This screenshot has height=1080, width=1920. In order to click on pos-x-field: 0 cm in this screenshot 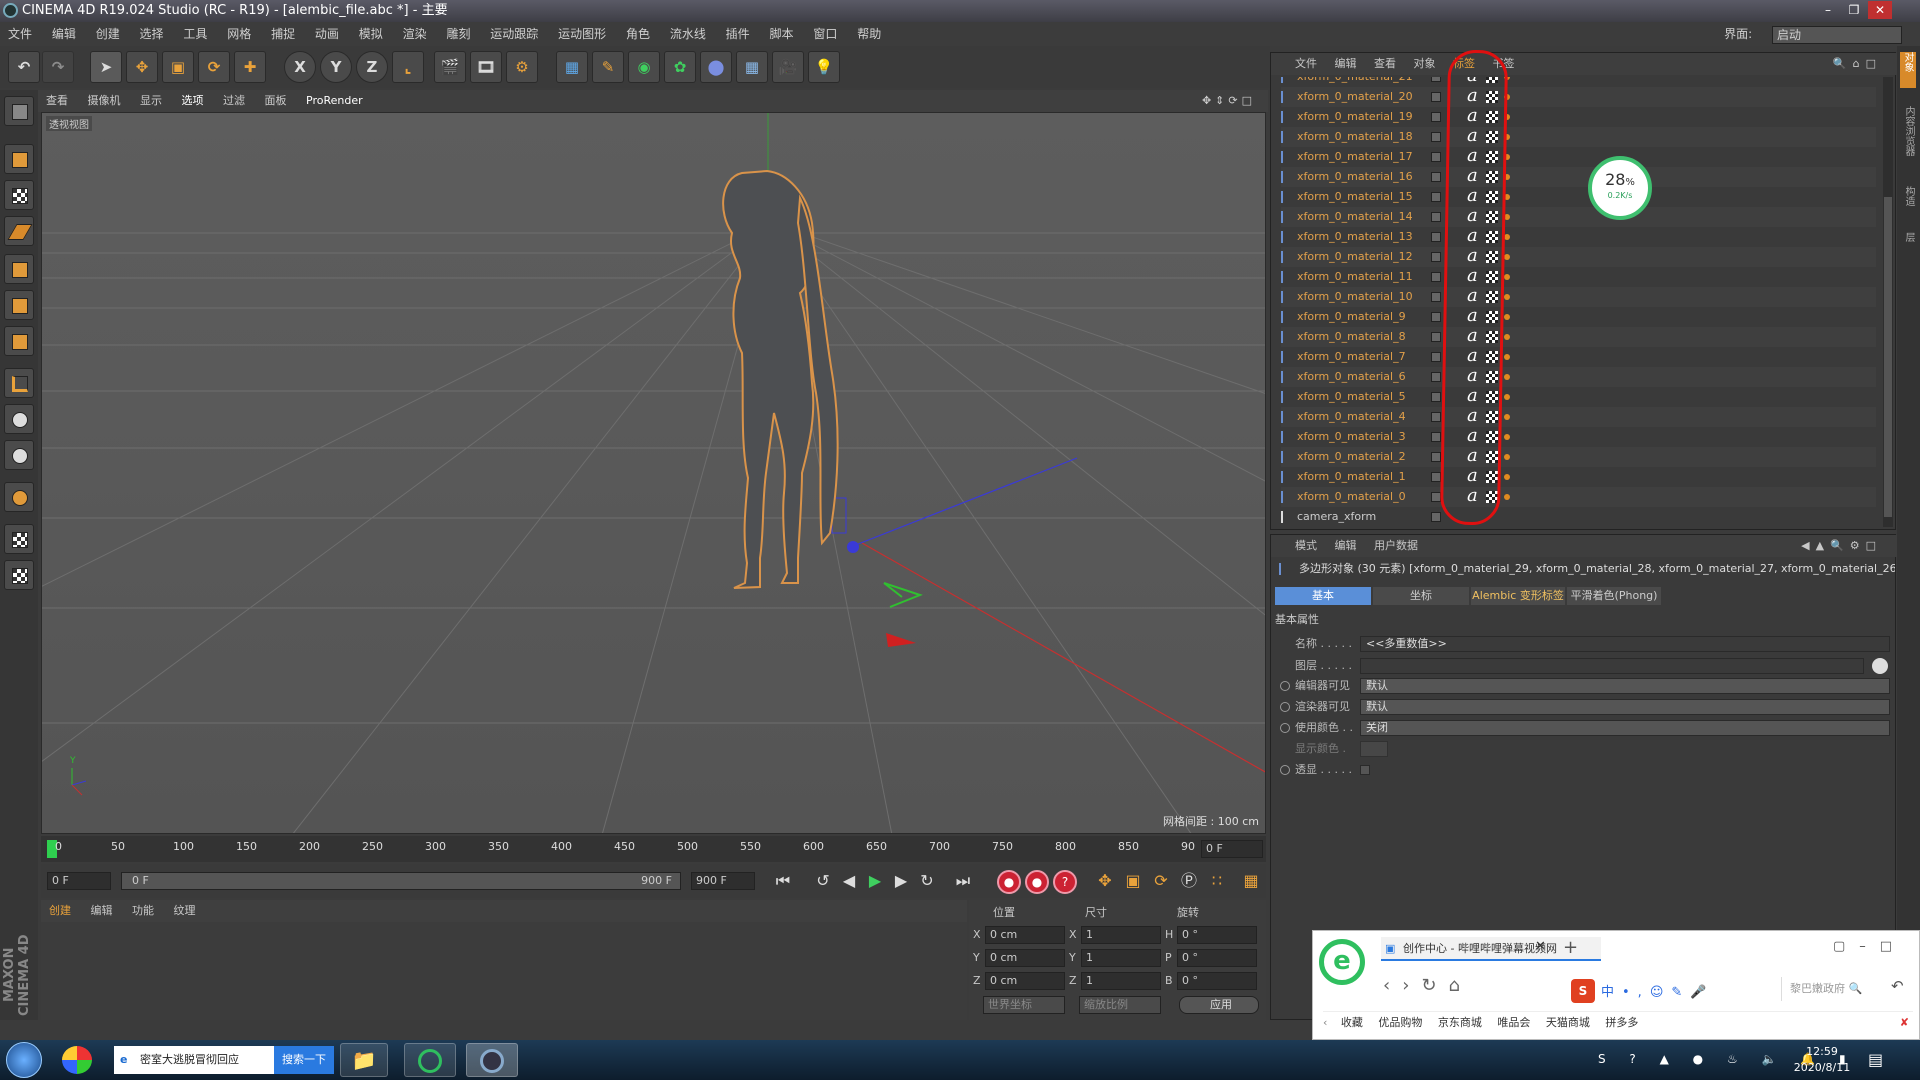, I will do `click(1025, 935)`.